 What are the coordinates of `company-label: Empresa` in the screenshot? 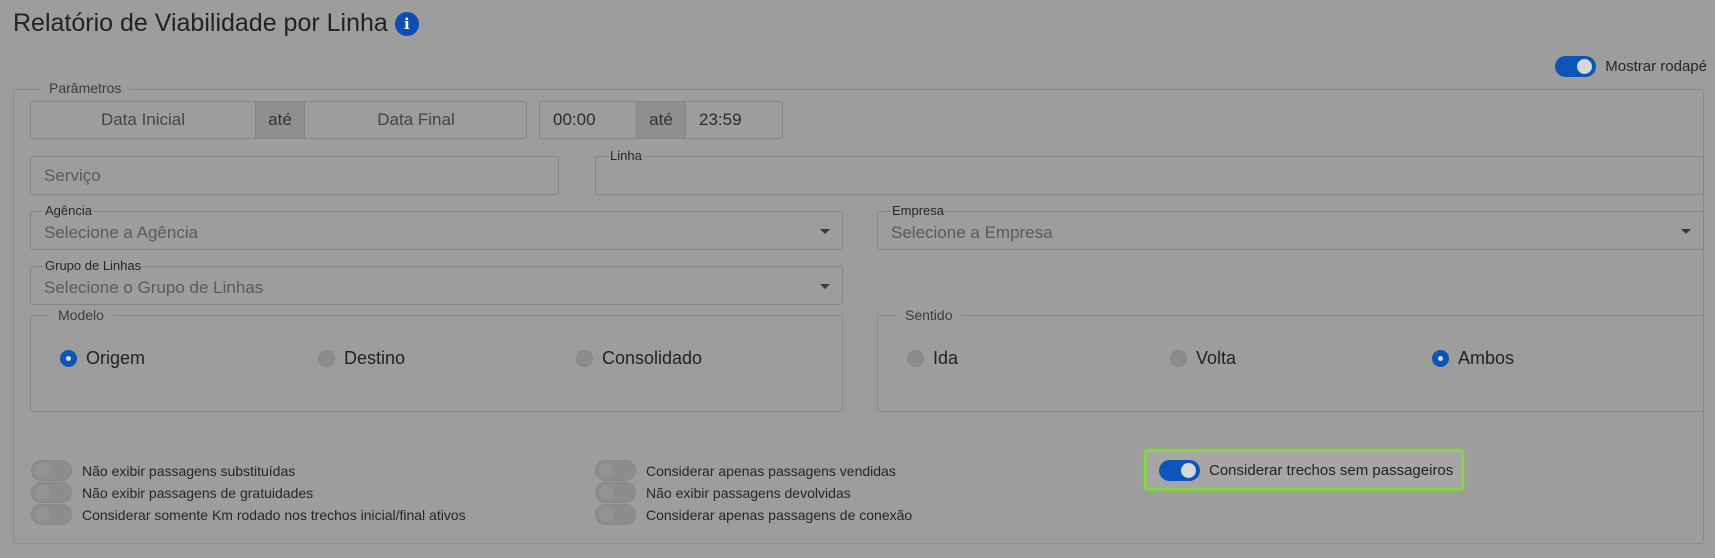 It's located at (918, 210).